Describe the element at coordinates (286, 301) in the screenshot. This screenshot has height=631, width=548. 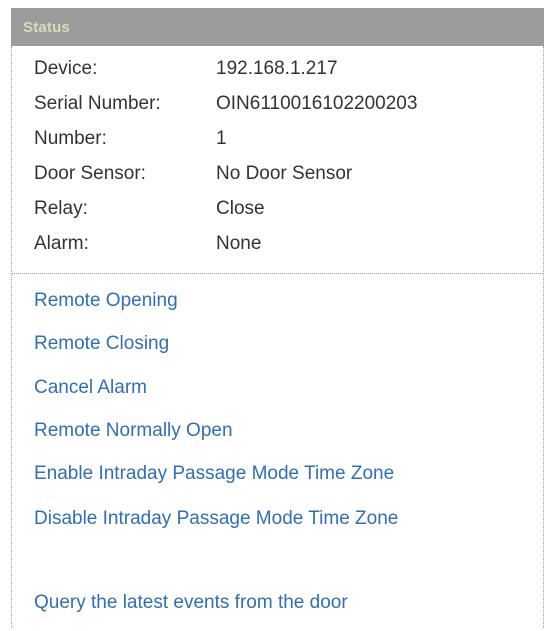
I see `remote-opening-link: Remote Opening` at that location.